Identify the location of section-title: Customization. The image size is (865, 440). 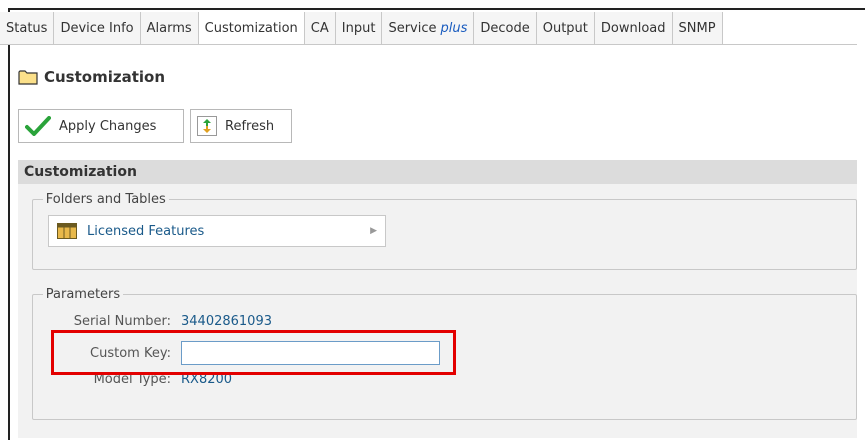
(80, 172).